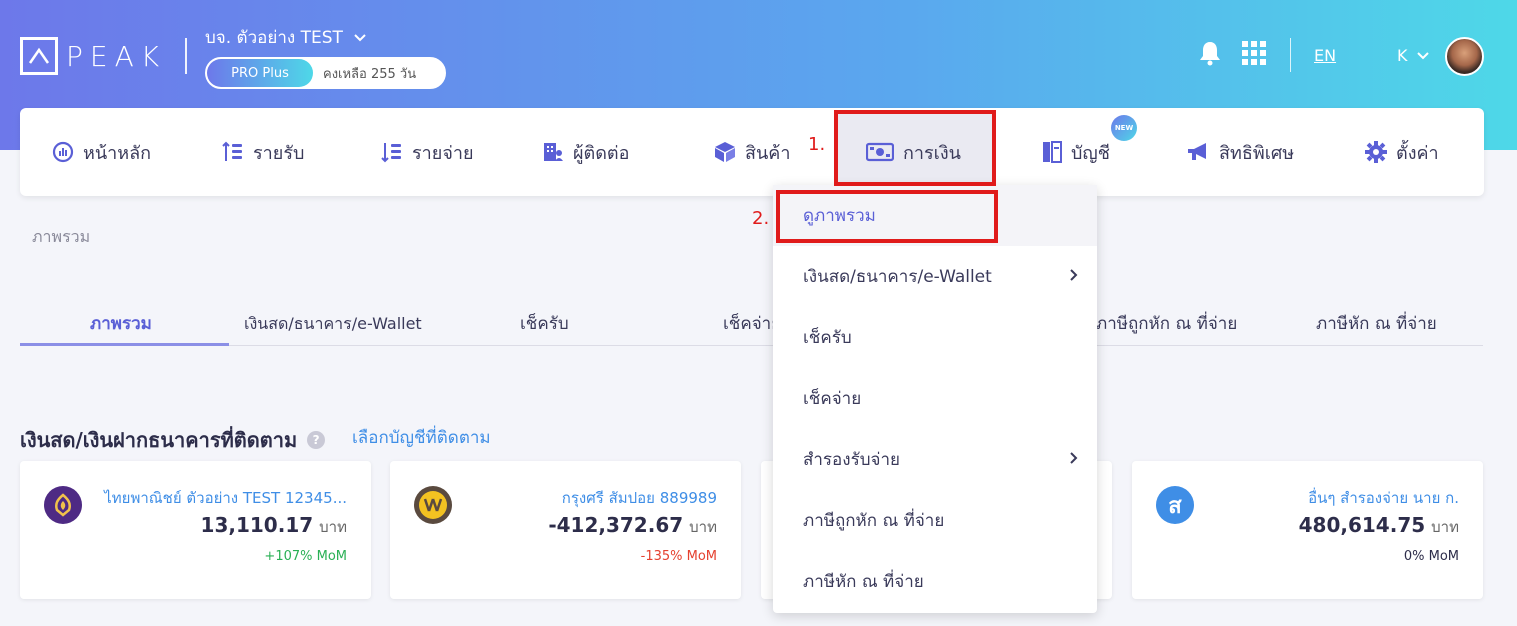  Describe the element at coordinates (544, 323) in the screenshot. I see `tab-cheque-received: เช็ครับ` at that location.